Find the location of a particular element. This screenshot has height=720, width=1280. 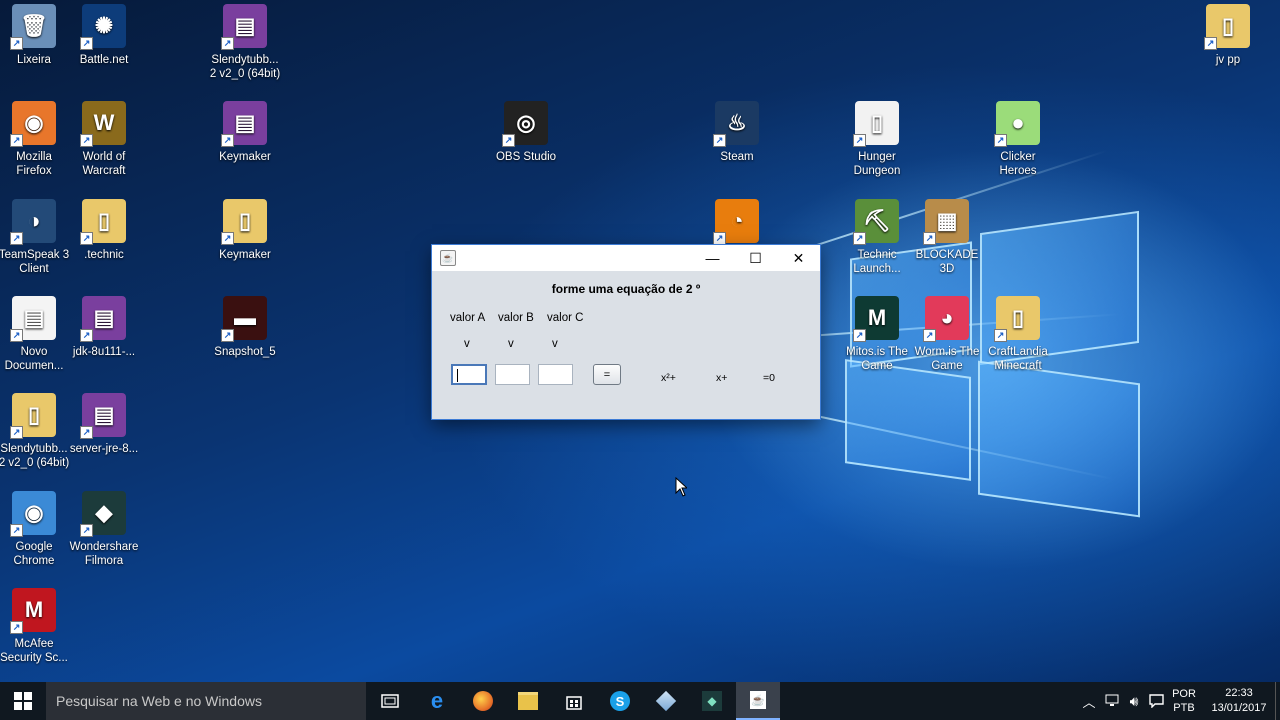

language-bottom: PTB is located at coordinates (1184, 708).